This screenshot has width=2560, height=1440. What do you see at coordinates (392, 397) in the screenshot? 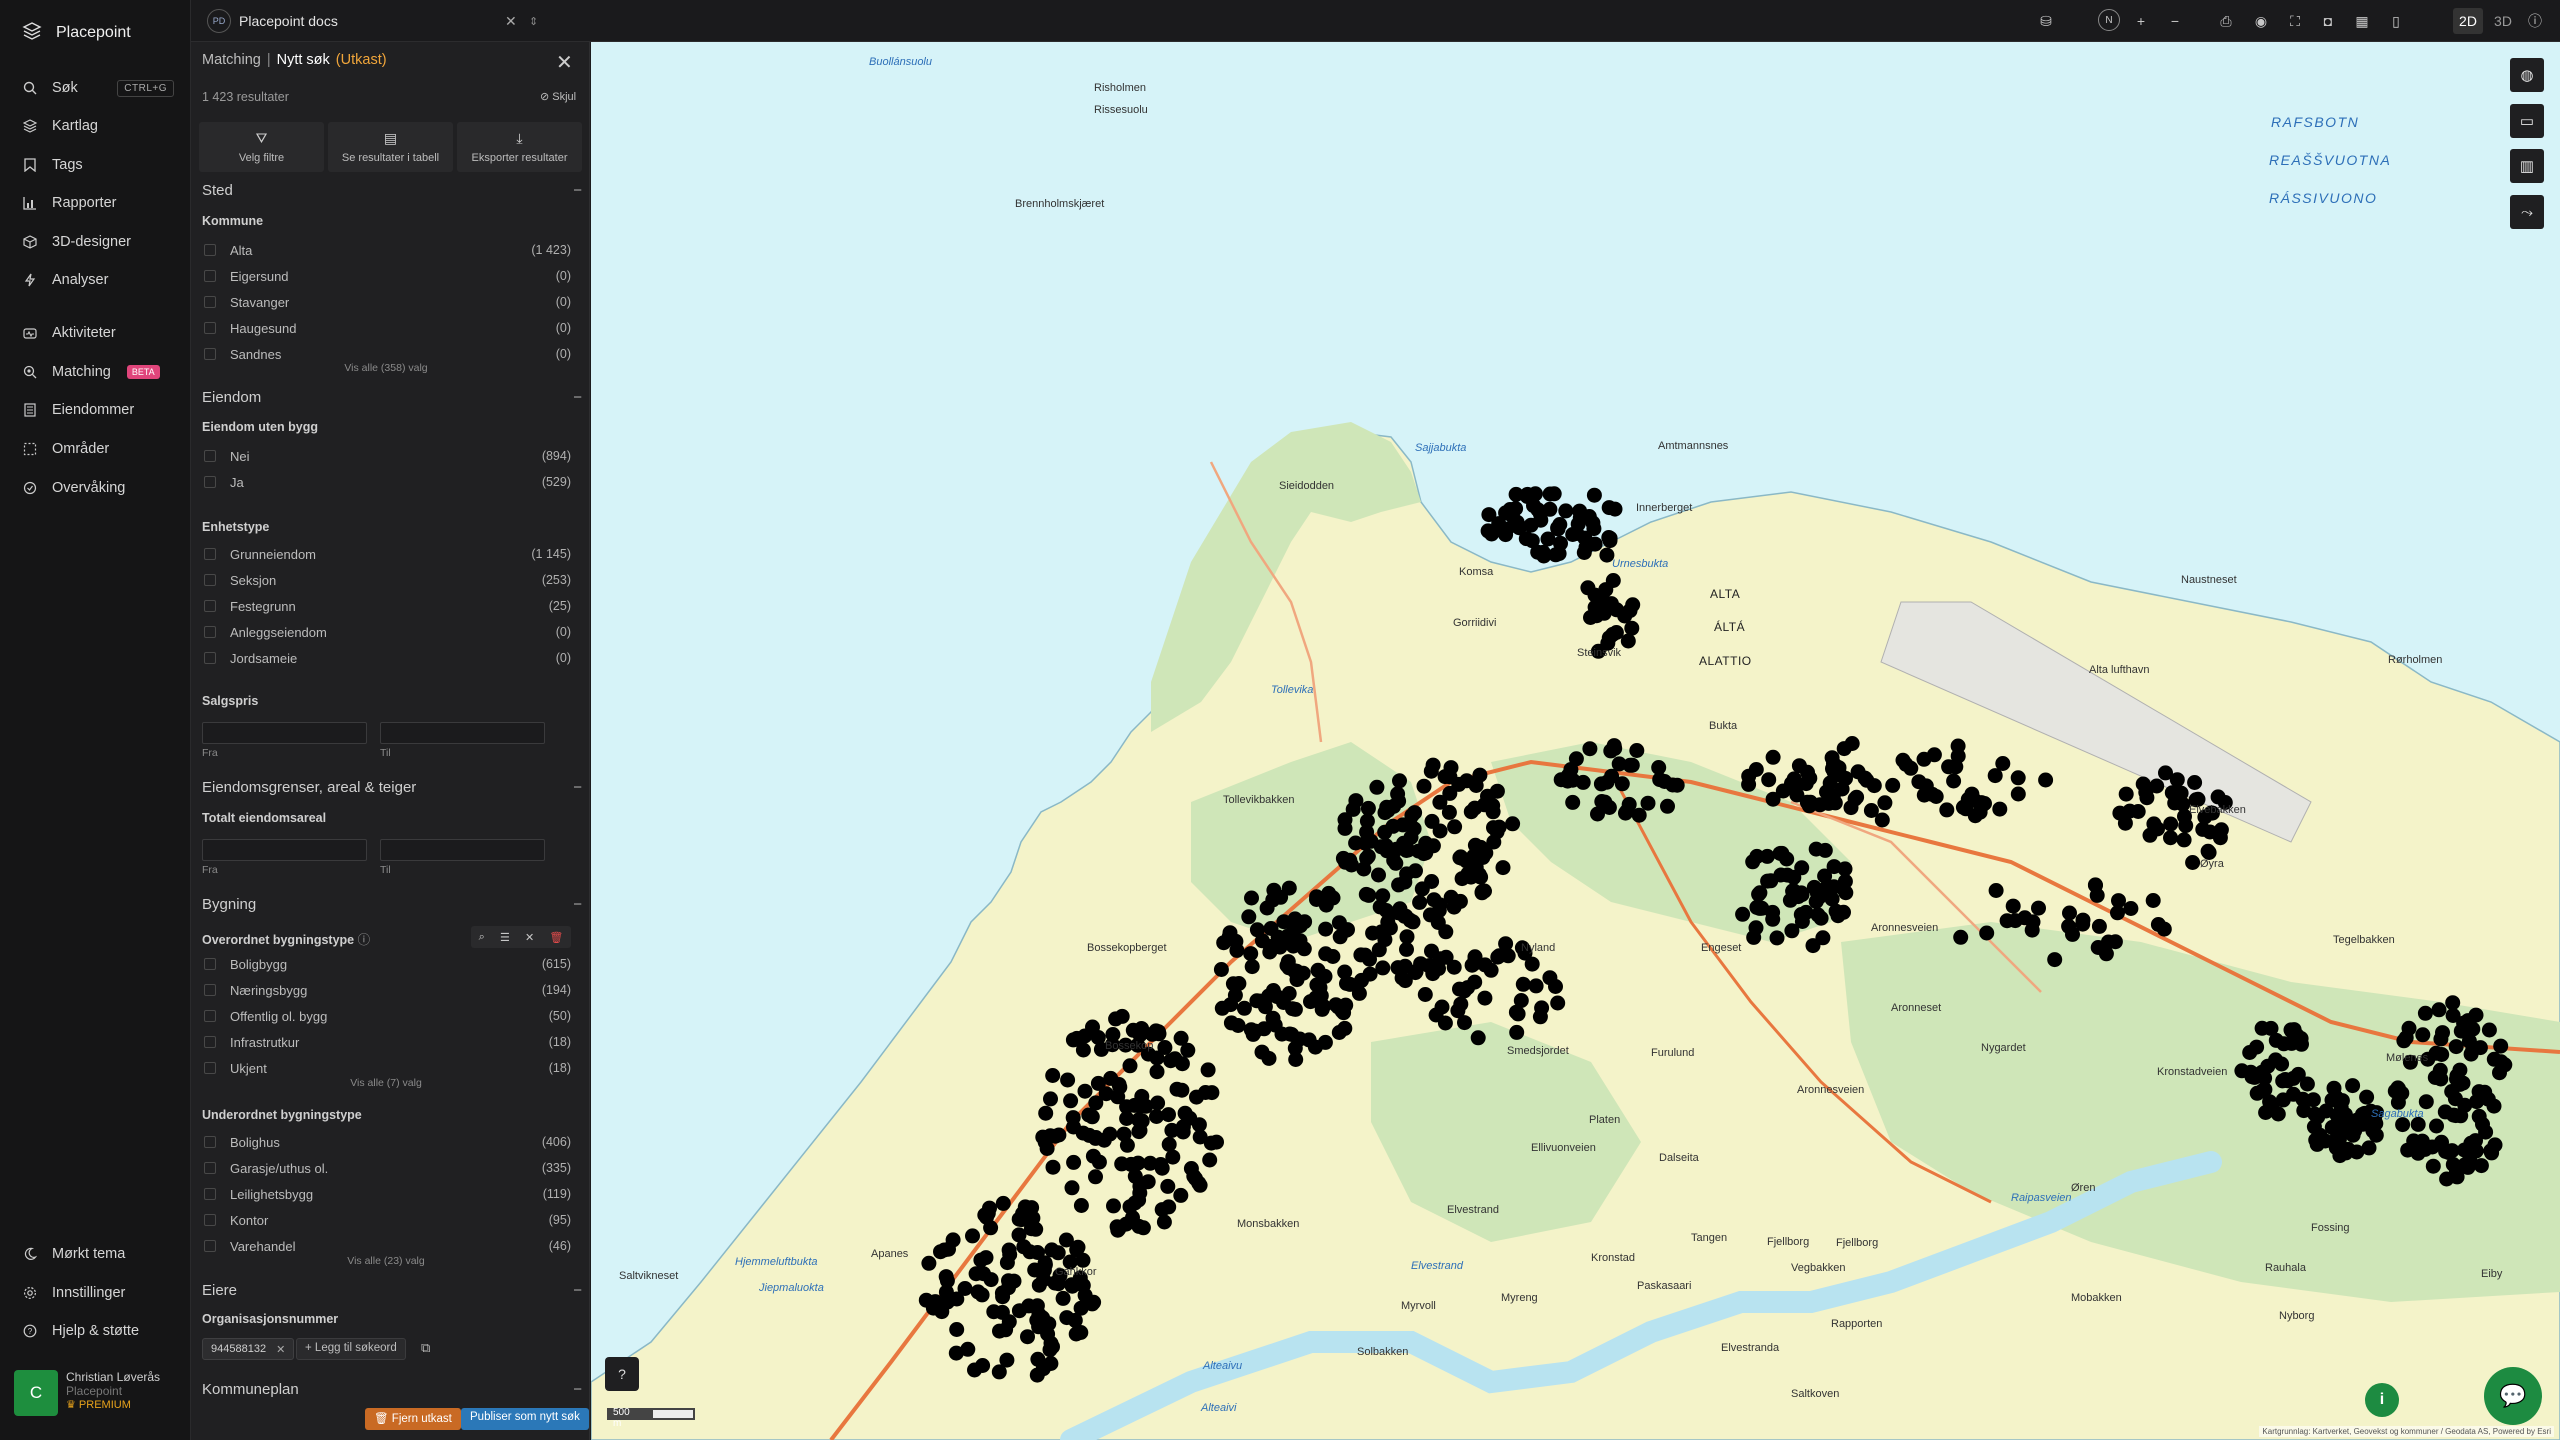
I see `section-eiendom: Eiendom −` at bounding box center [392, 397].